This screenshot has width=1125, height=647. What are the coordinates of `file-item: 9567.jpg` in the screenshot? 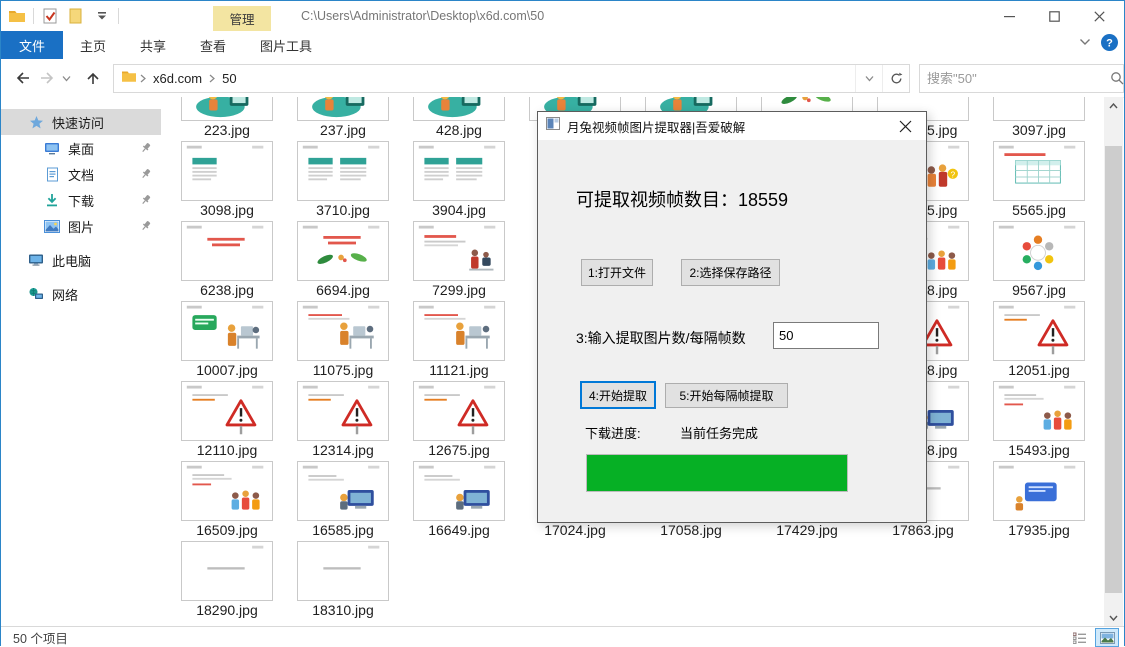 It's located at (1039, 261).